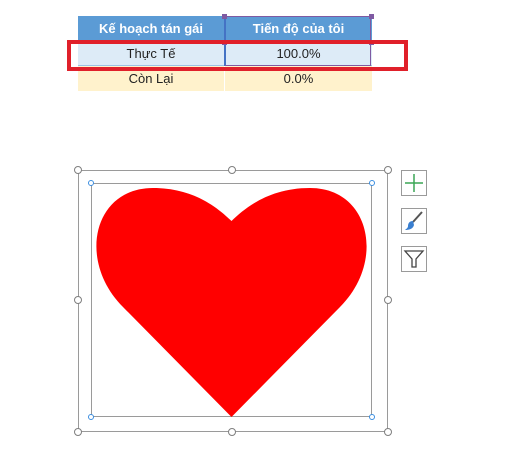 Image resolution: width=511 pixels, height=450 pixels. What do you see at coordinates (388, 432) in the screenshot?
I see `chart-handle-bottom-right` at bounding box center [388, 432].